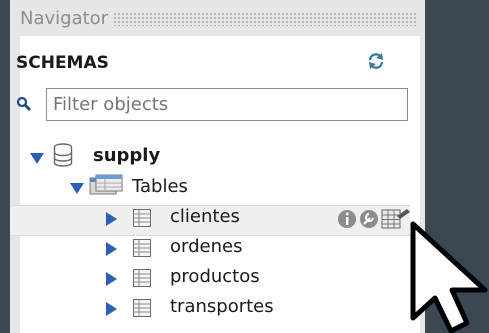 The width and height of the screenshot is (489, 333). I want to click on row-actions, so click(374, 219).